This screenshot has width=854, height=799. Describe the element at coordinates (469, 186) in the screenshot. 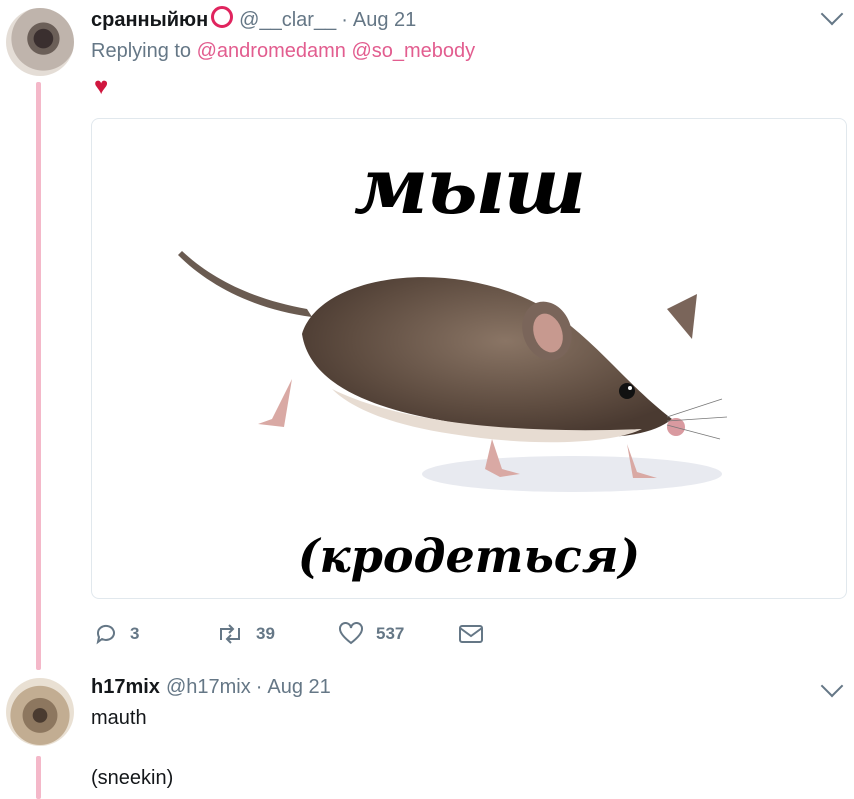

I see `meme-title: мыш` at that location.